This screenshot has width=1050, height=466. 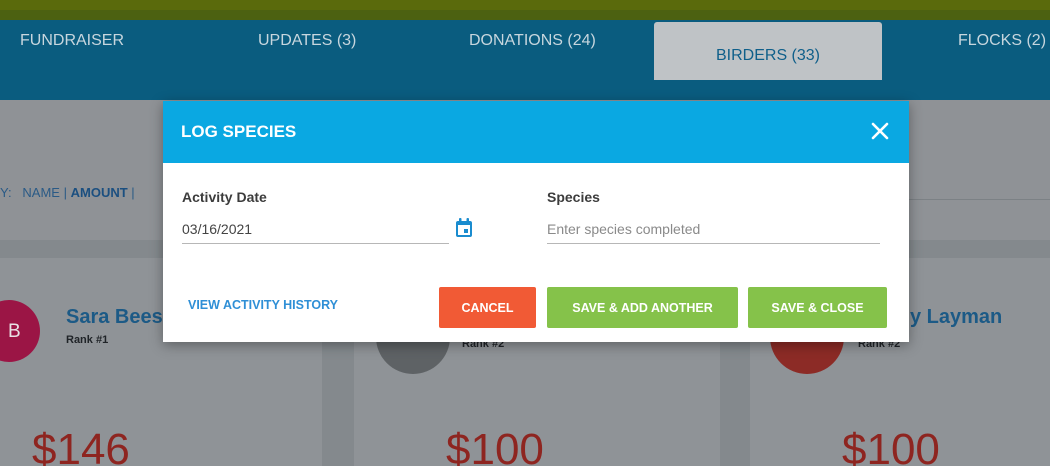 I want to click on tab-flocks: FLOCKS (2), so click(x=1002, y=41).